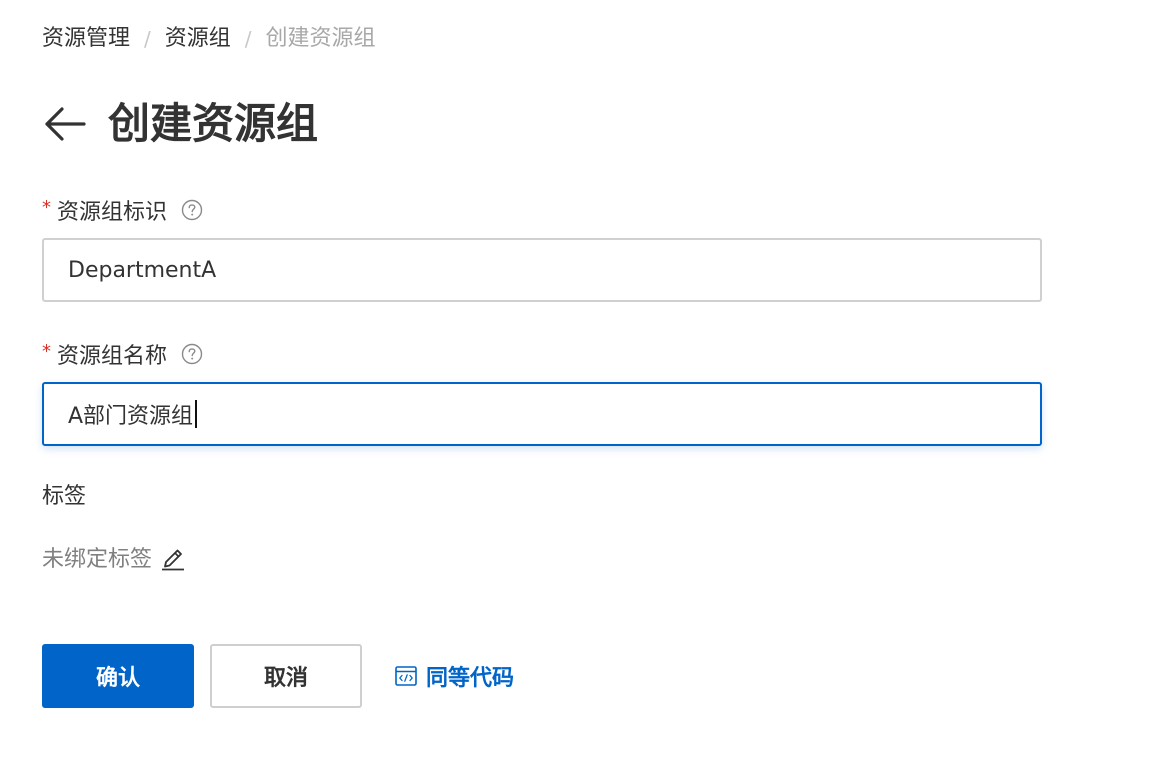 This screenshot has height=770, width=1150. What do you see at coordinates (131, 416) in the screenshot?
I see `name-input-value: A部门资源组` at bounding box center [131, 416].